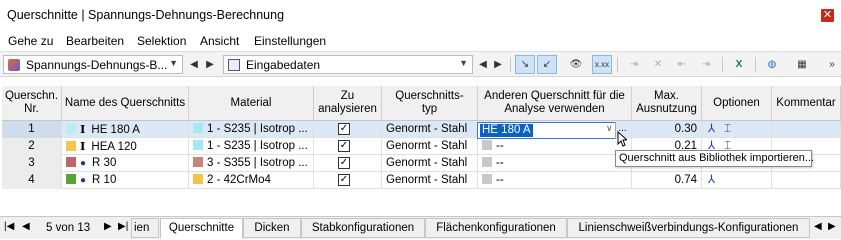 This screenshot has width=841, height=240. What do you see at coordinates (125, 163) in the screenshot?
I see `section-name-cell: ● R 30` at bounding box center [125, 163].